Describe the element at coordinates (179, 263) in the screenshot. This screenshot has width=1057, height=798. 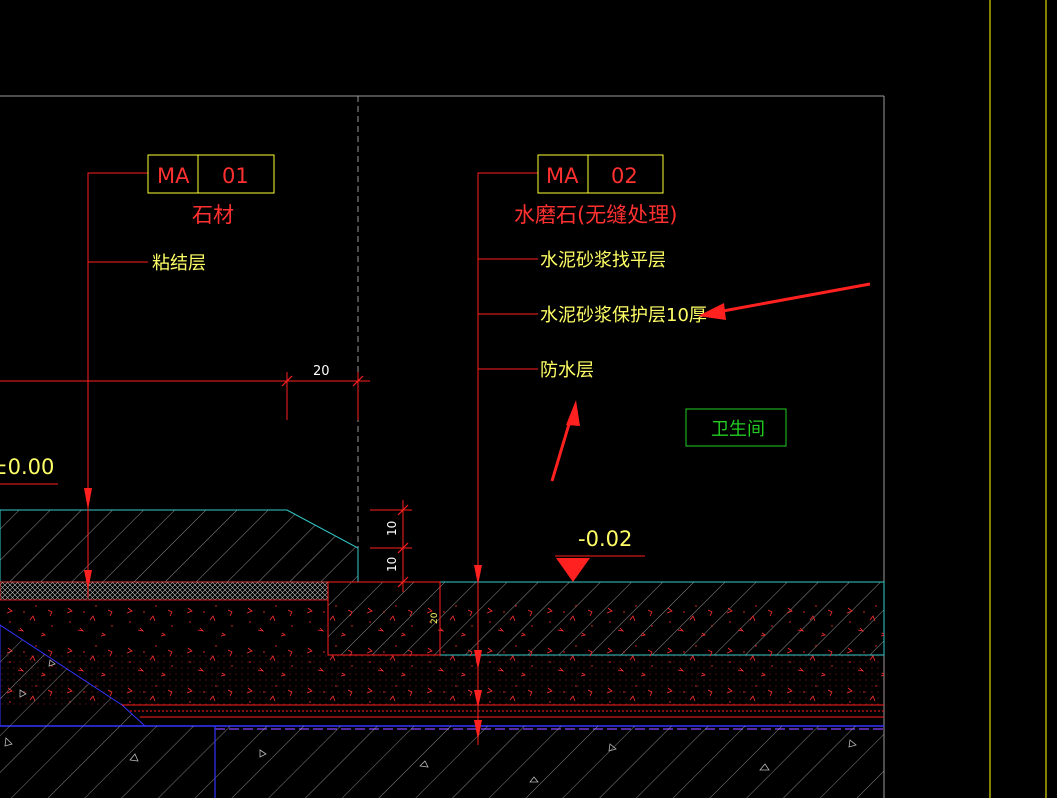
I see `note-bonding-layer: 粘结层` at that location.